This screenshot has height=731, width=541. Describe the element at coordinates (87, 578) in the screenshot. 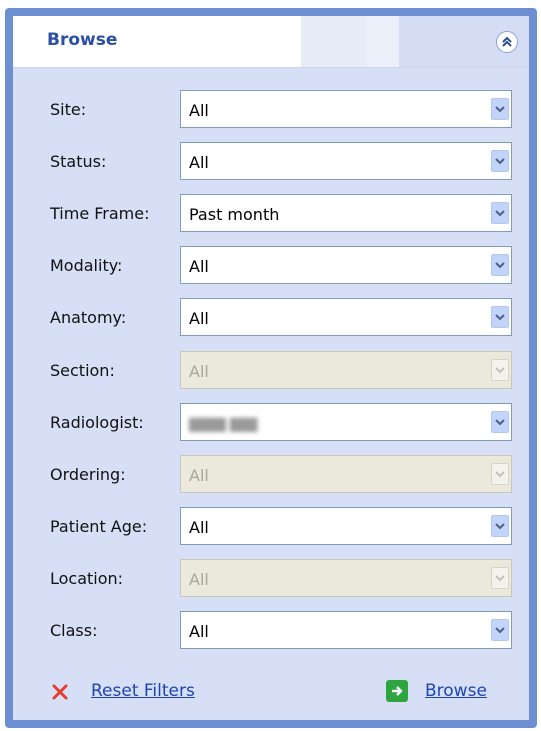

I see `filter-label: Location:` at that location.